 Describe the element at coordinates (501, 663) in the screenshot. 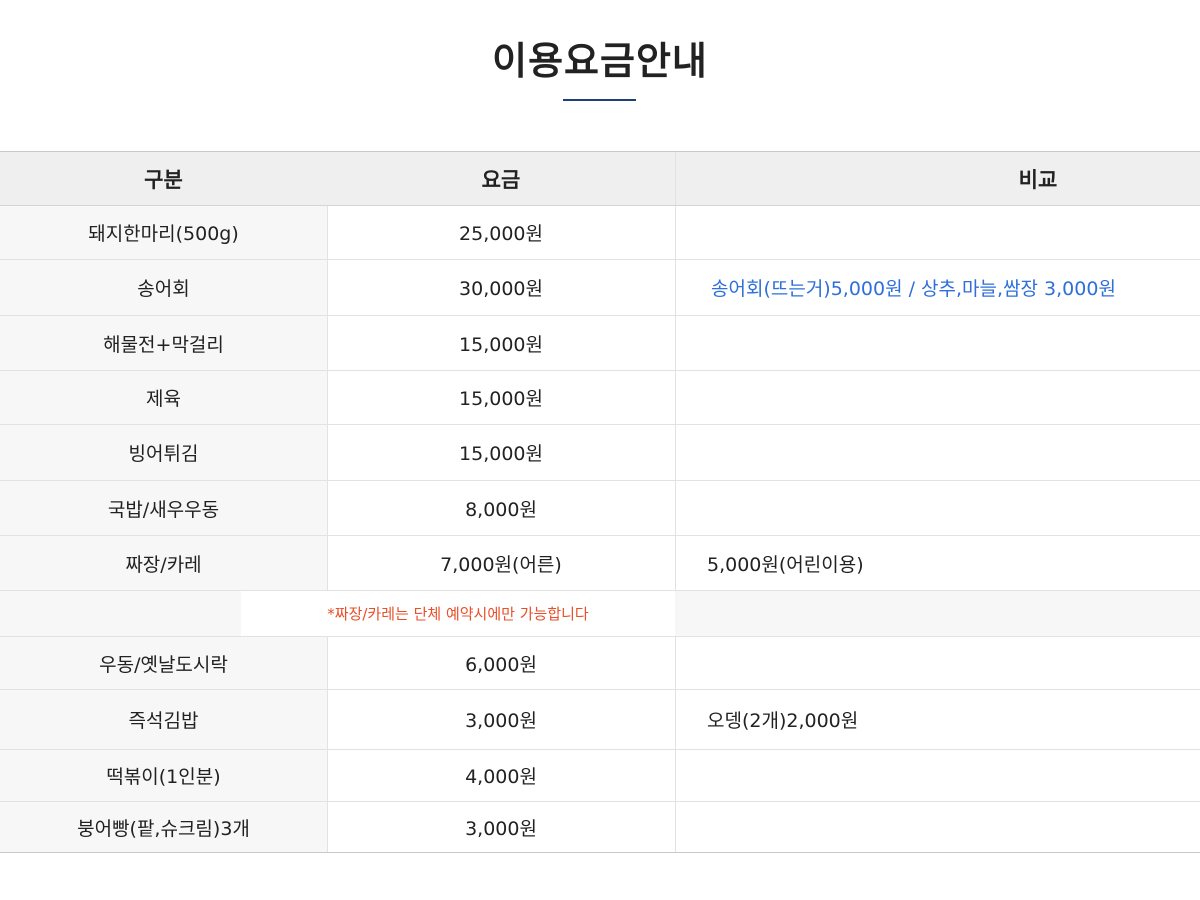

I see `row-price: 6,000원` at that location.